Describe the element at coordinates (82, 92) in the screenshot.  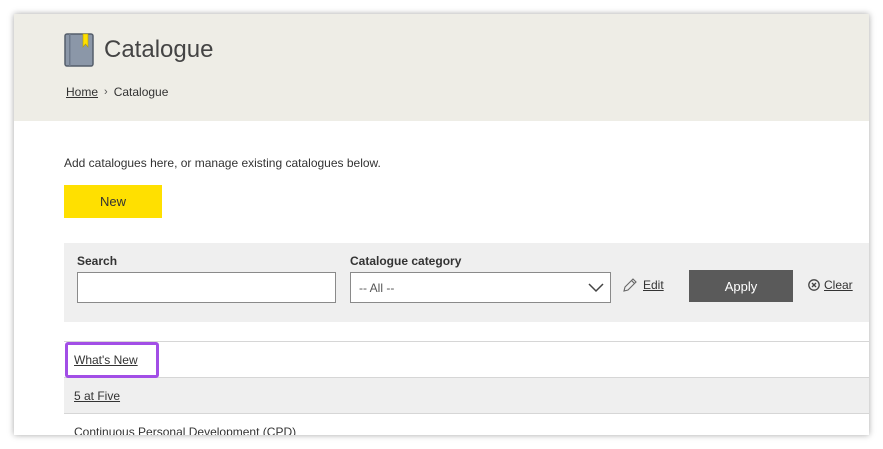
I see `breadcrumb-home-link: Home` at that location.